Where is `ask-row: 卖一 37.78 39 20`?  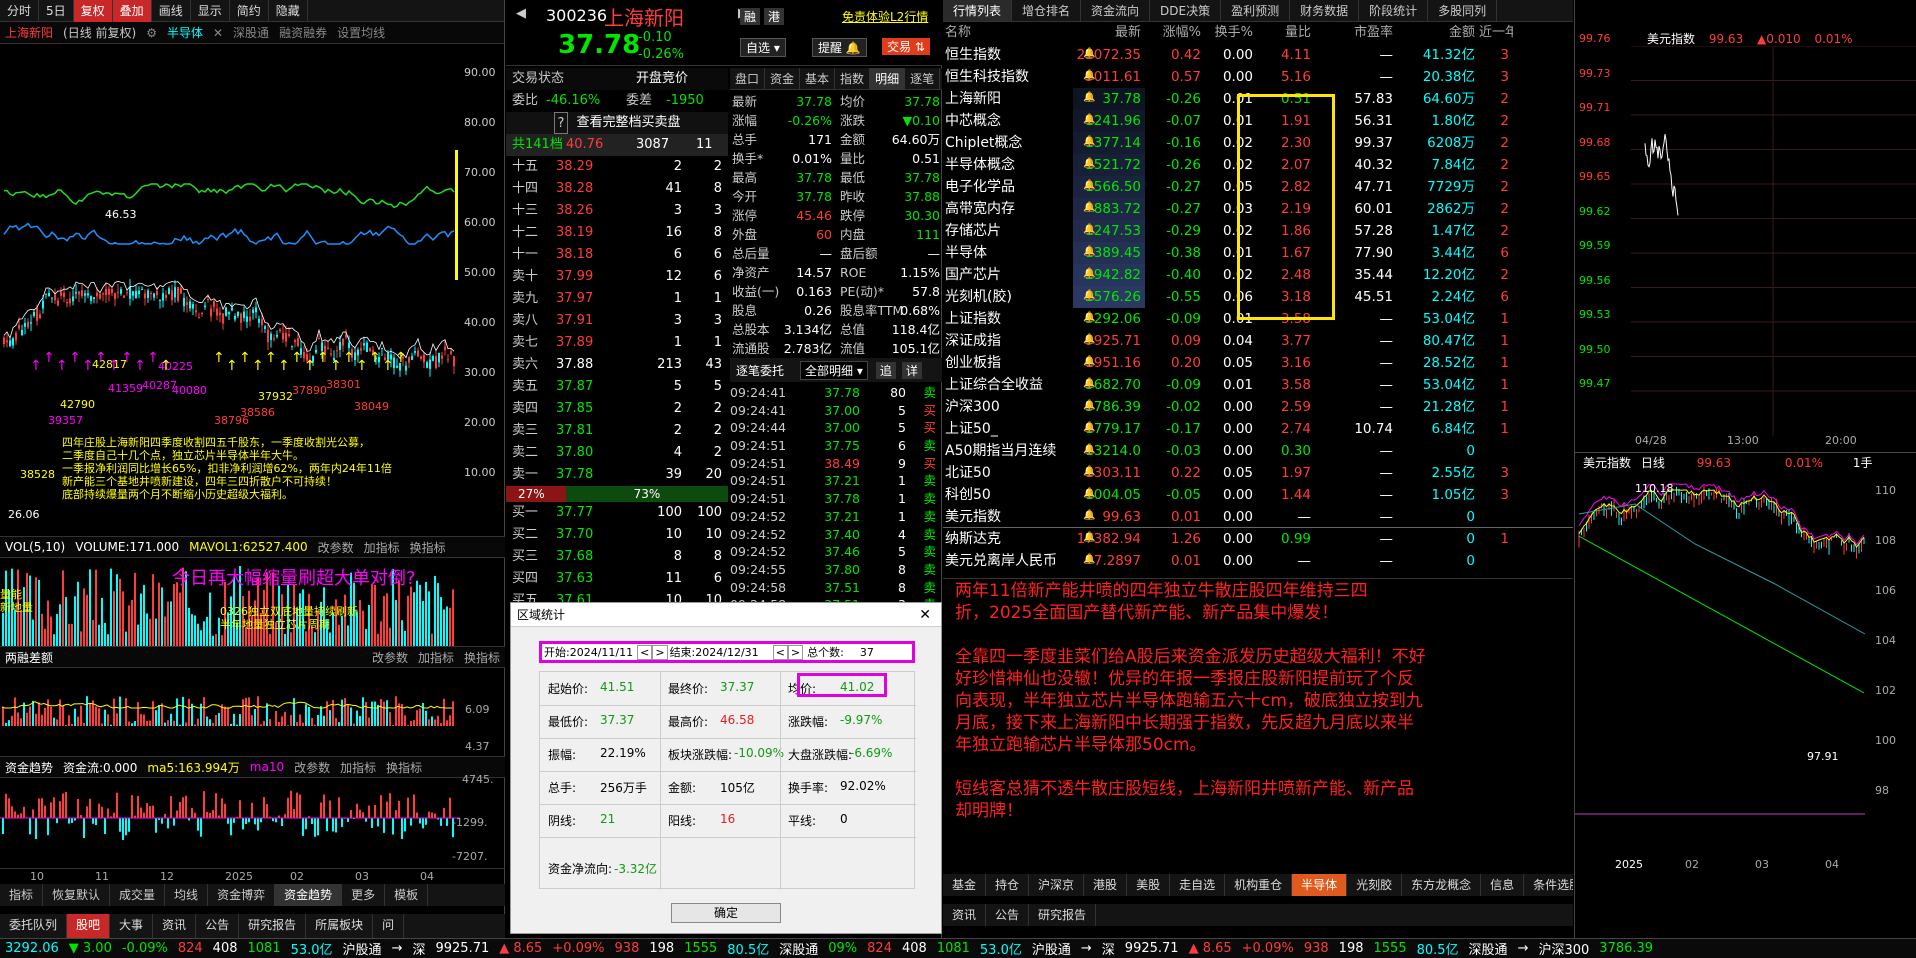
ask-row: 卖一 37.78 39 20 is located at coordinates (617, 475).